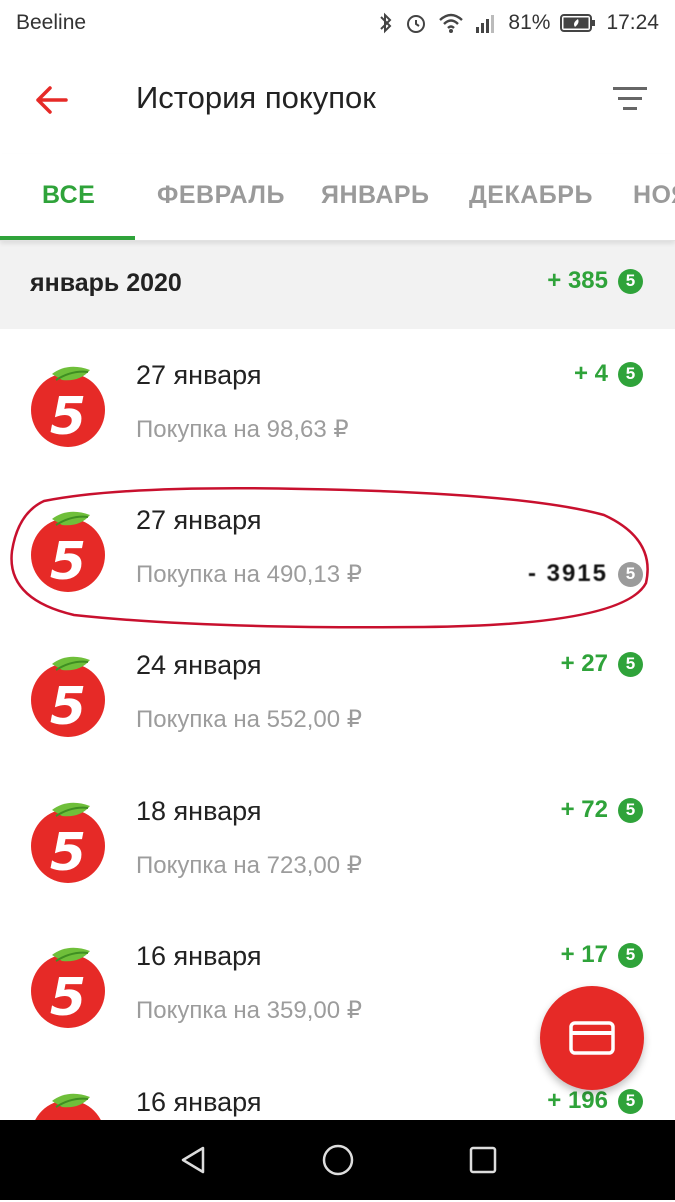  I want to click on purchase-row: 5 27 января Покупка на 490,13 ₽ - 3915 5, so click(337, 547).